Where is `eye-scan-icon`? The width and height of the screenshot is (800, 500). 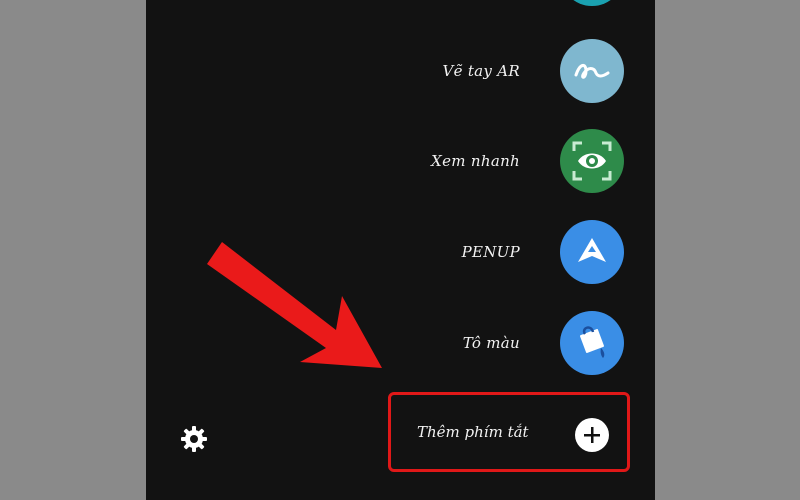
eye-scan-icon is located at coordinates (592, 161).